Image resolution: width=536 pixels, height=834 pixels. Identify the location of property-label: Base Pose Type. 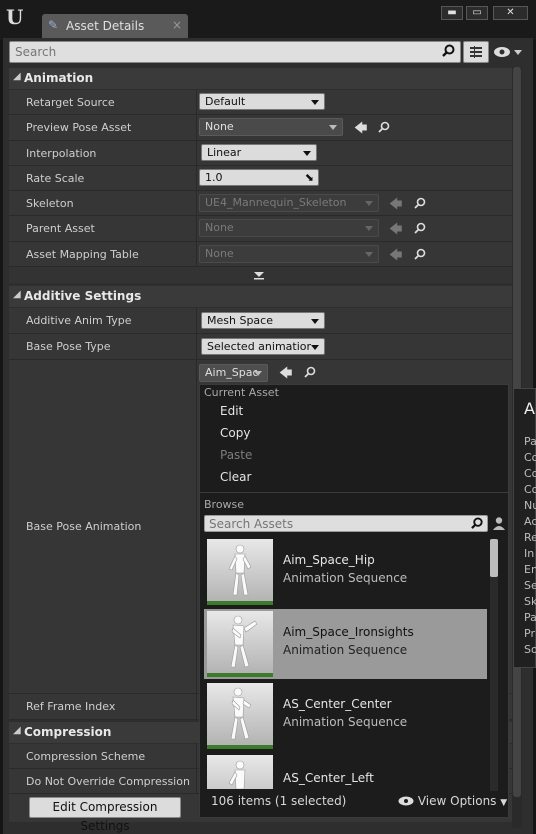
(68, 346).